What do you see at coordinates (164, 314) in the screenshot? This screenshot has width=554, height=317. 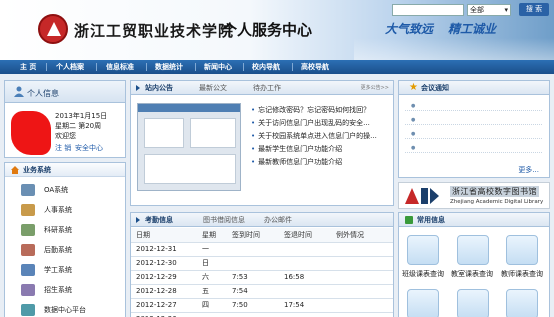 I see `cell-date: 2012-12-26` at bounding box center [164, 314].